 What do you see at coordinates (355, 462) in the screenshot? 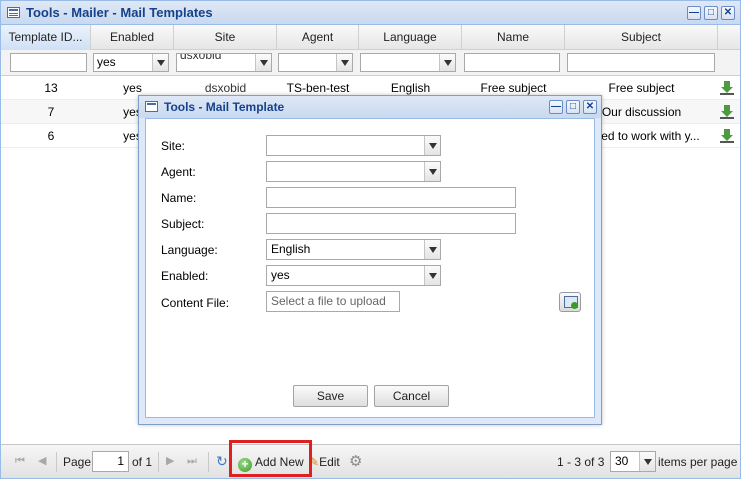
I see `settings-icon: ⚙` at bounding box center [355, 462].